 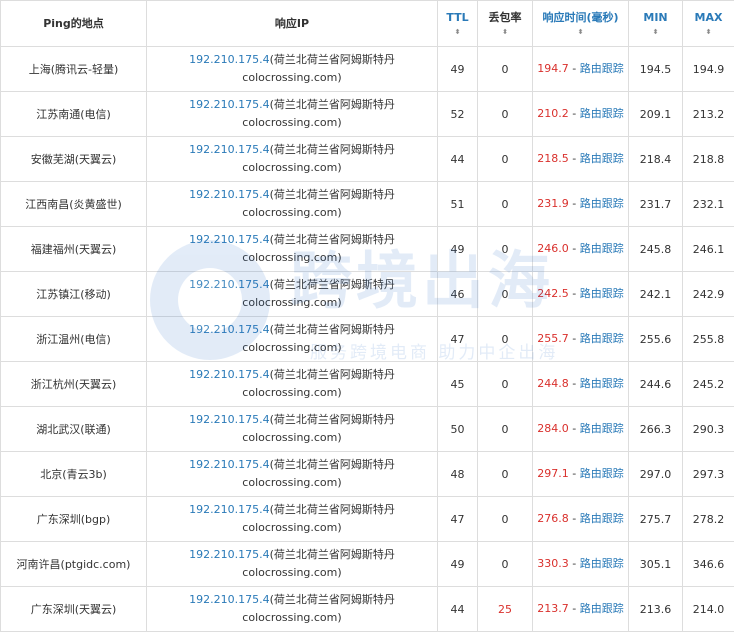 I want to click on column-header-ttl: TTL⬍, so click(x=458, y=24).